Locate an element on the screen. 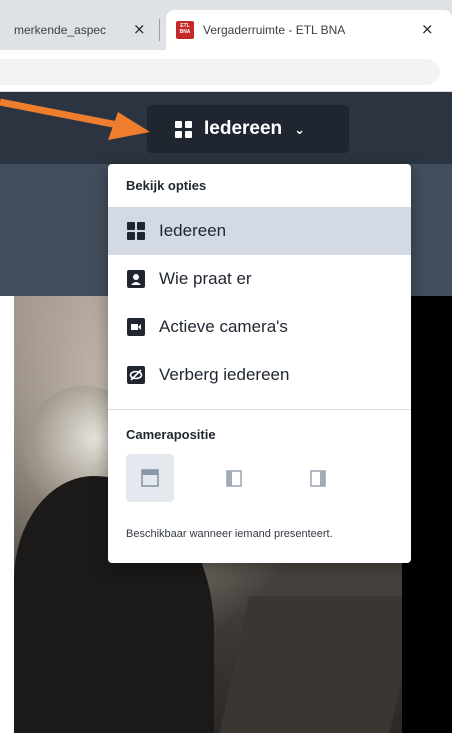  address-bar is located at coordinates (226, 71).